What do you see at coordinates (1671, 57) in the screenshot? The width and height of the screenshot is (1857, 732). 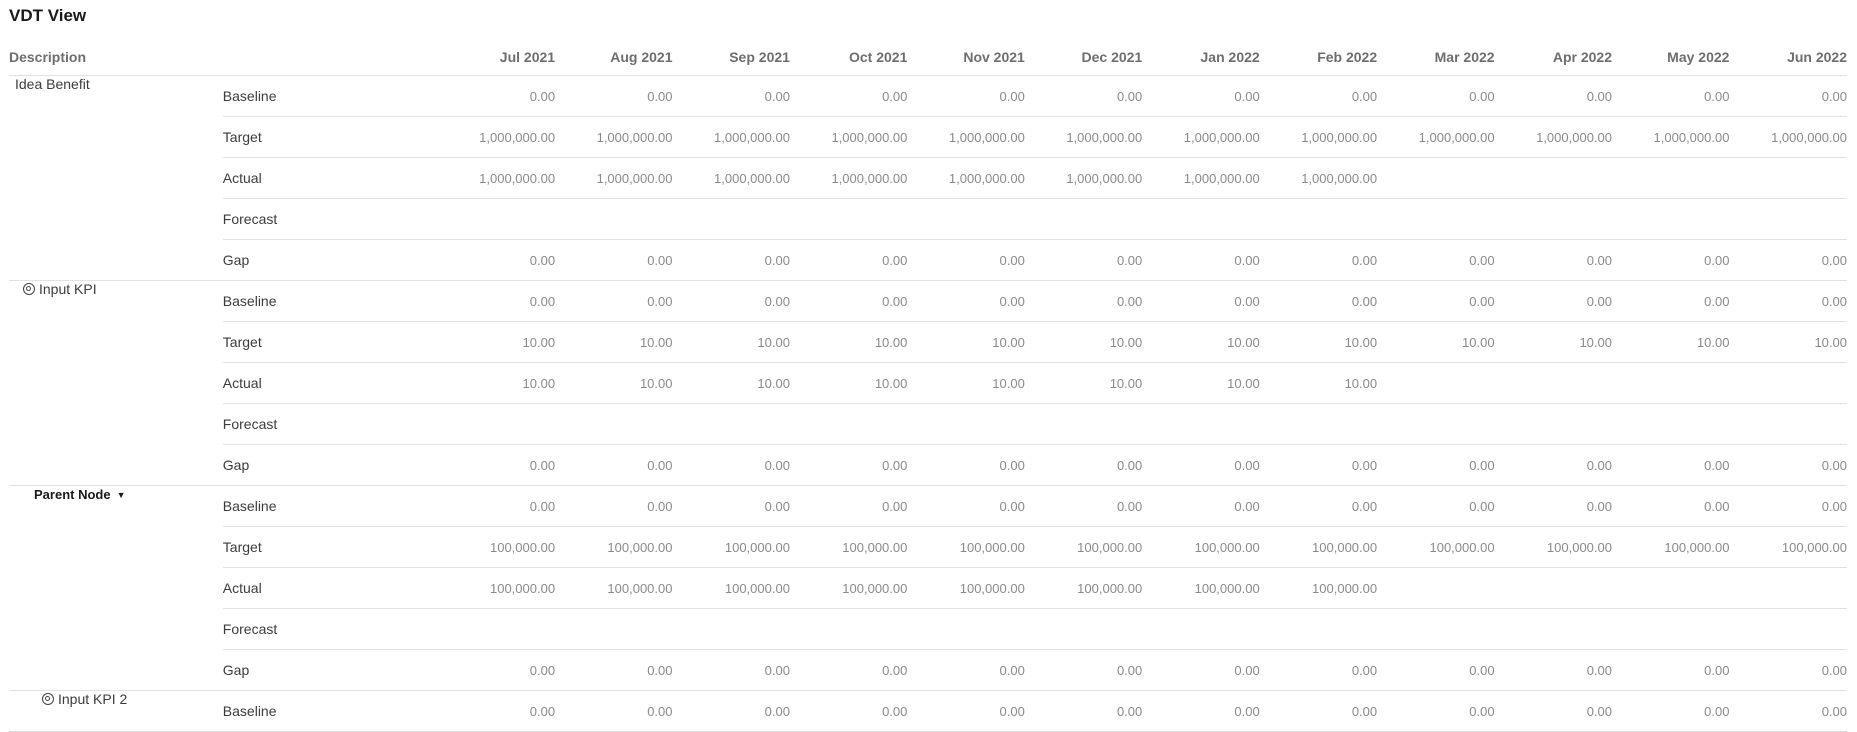 I see `month-header: May 2022` at bounding box center [1671, 57].